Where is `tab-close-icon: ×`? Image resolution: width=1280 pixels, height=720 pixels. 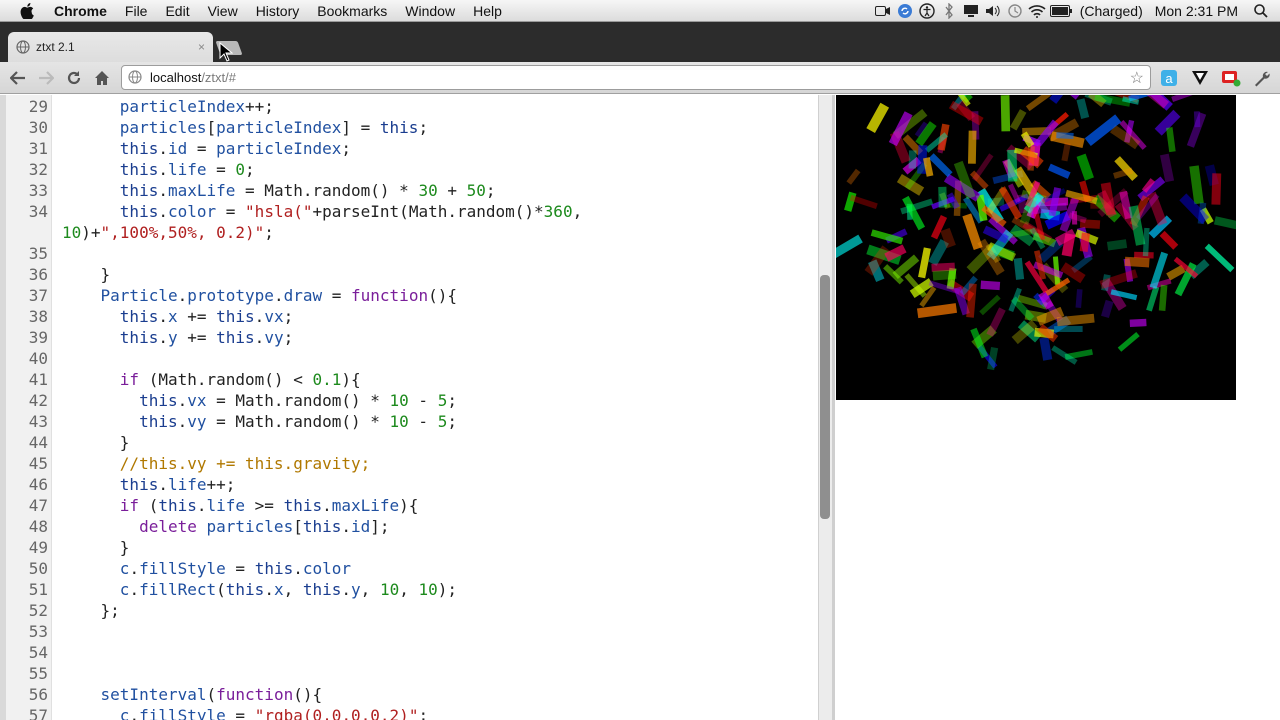 tab-close-icon: × is located at coordinates (201, 47).